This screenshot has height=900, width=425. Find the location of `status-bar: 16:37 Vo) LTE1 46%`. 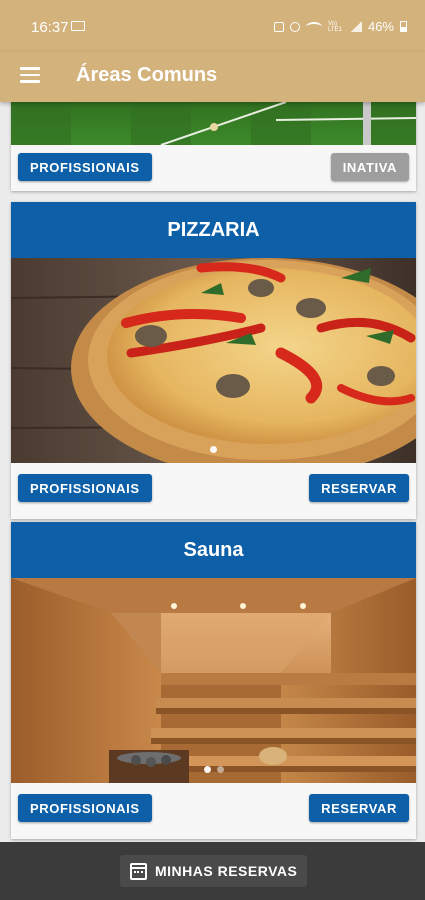

status-bar: 16:37 Vo) LTE1 46% is located at coordinates (212, 26).